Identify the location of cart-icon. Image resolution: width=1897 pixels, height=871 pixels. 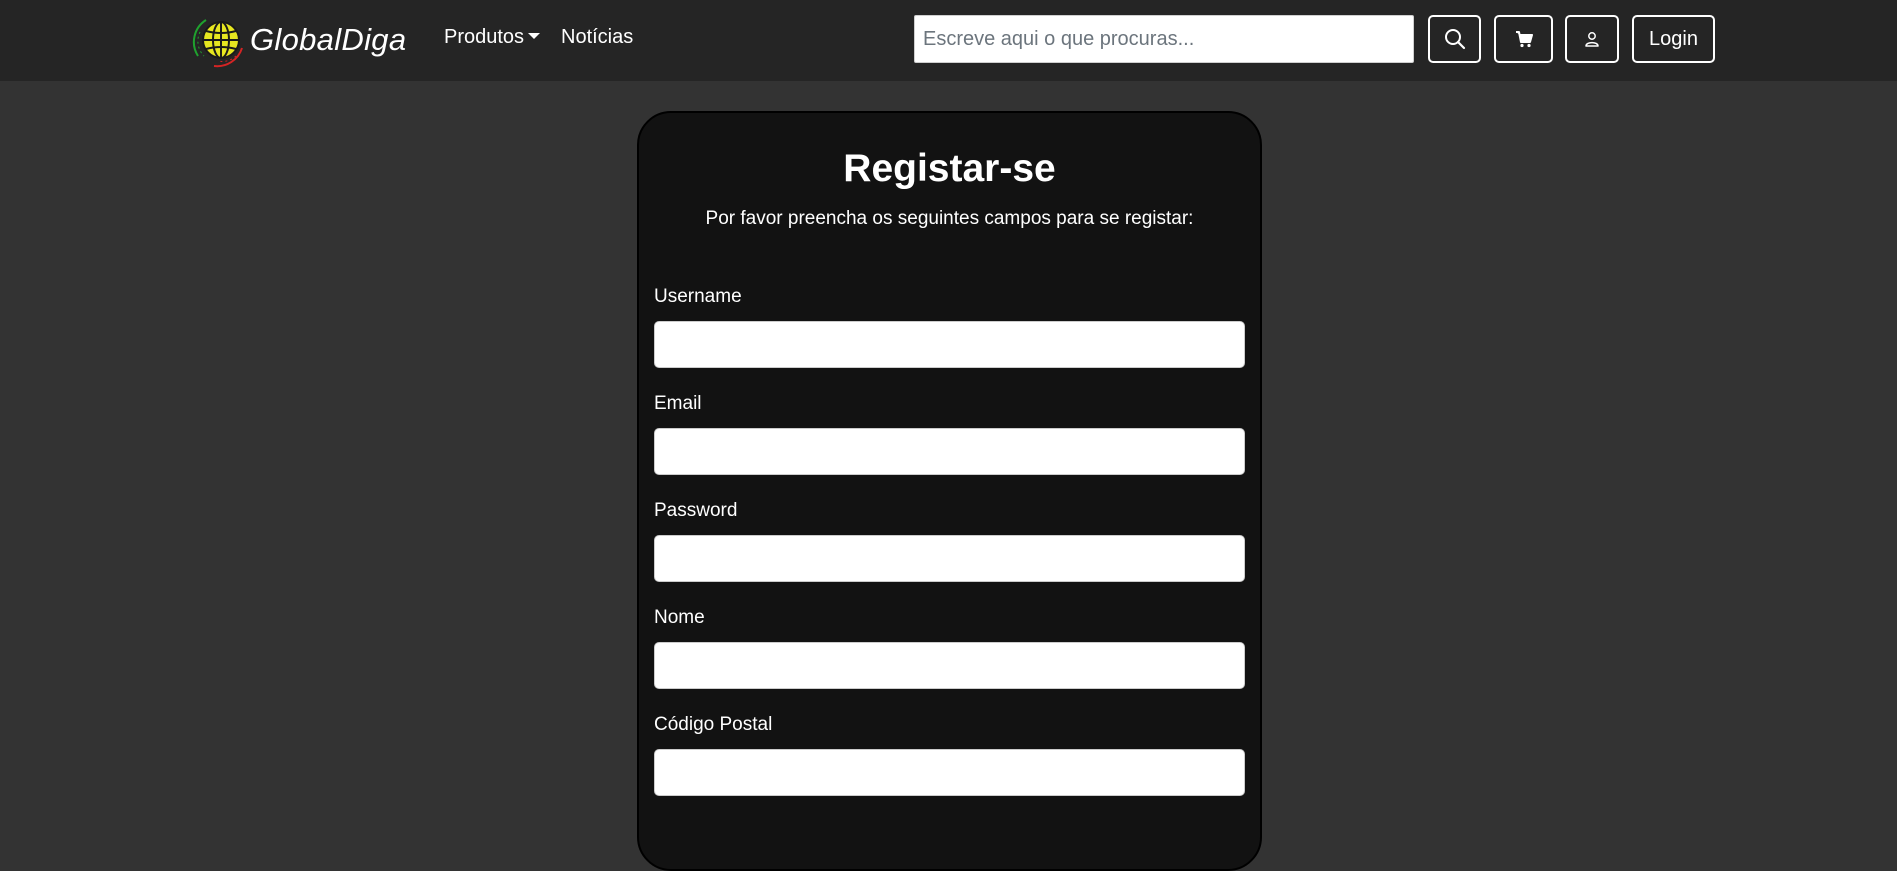
(1524, 39).